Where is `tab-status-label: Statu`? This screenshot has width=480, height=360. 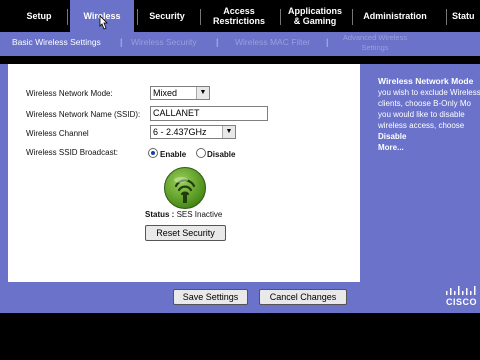
tab-status-label: Statu is located at coordinates (463, 16).